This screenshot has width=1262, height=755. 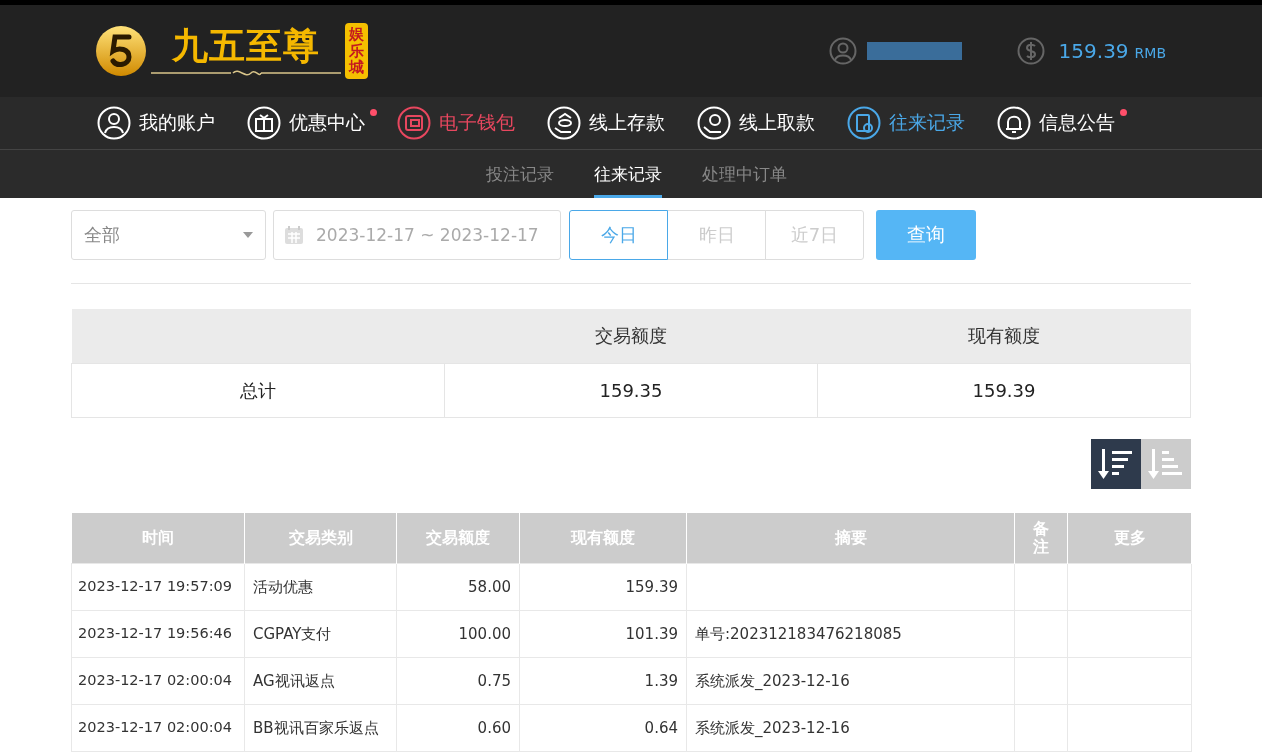 I want to click on logo-title: 九五至尊, so click(x=246, y=46).